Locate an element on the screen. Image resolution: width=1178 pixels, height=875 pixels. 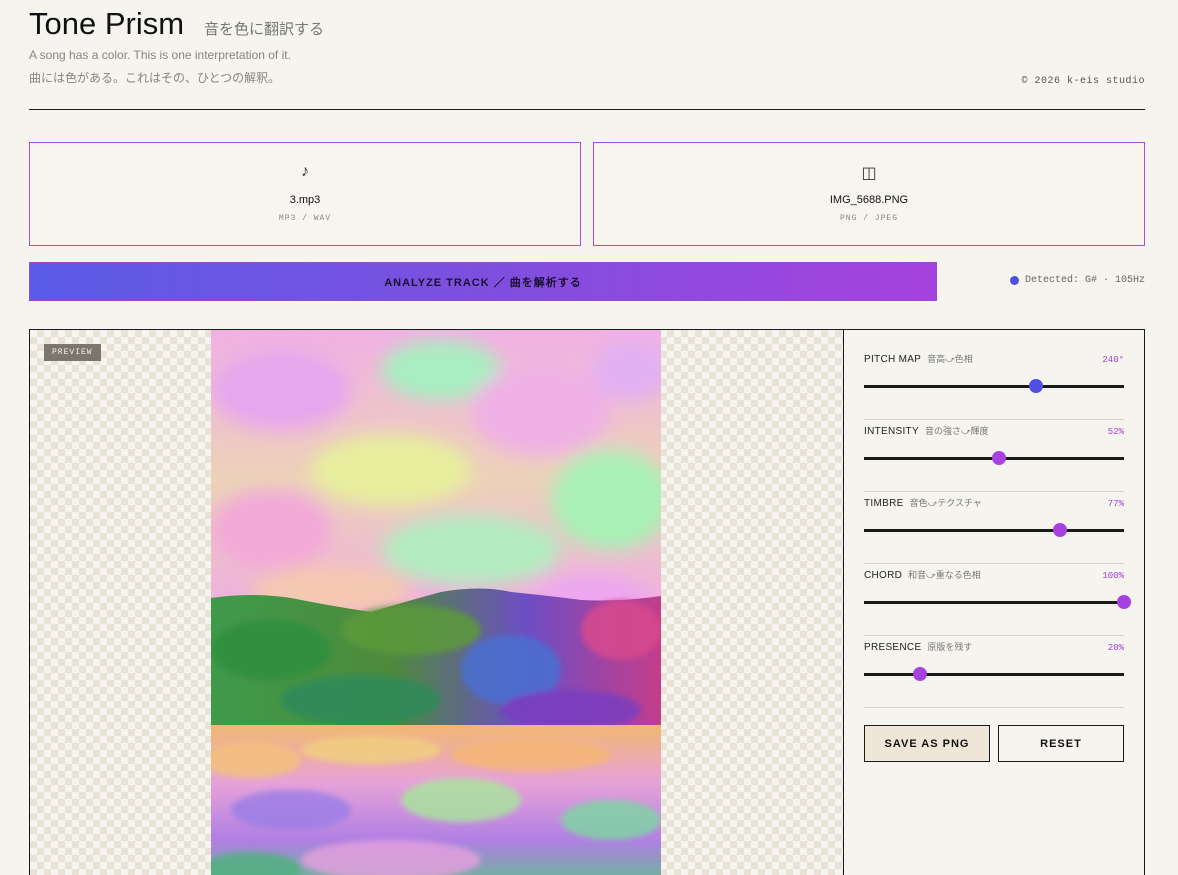
music-note-icon: ♪ is located at coordinates (305, 171).